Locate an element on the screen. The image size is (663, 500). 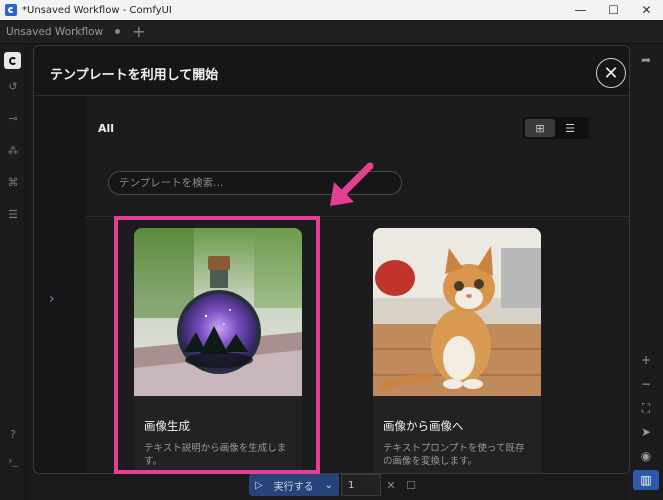
pointer-arrow-icon is located at coordinates (352, 184).